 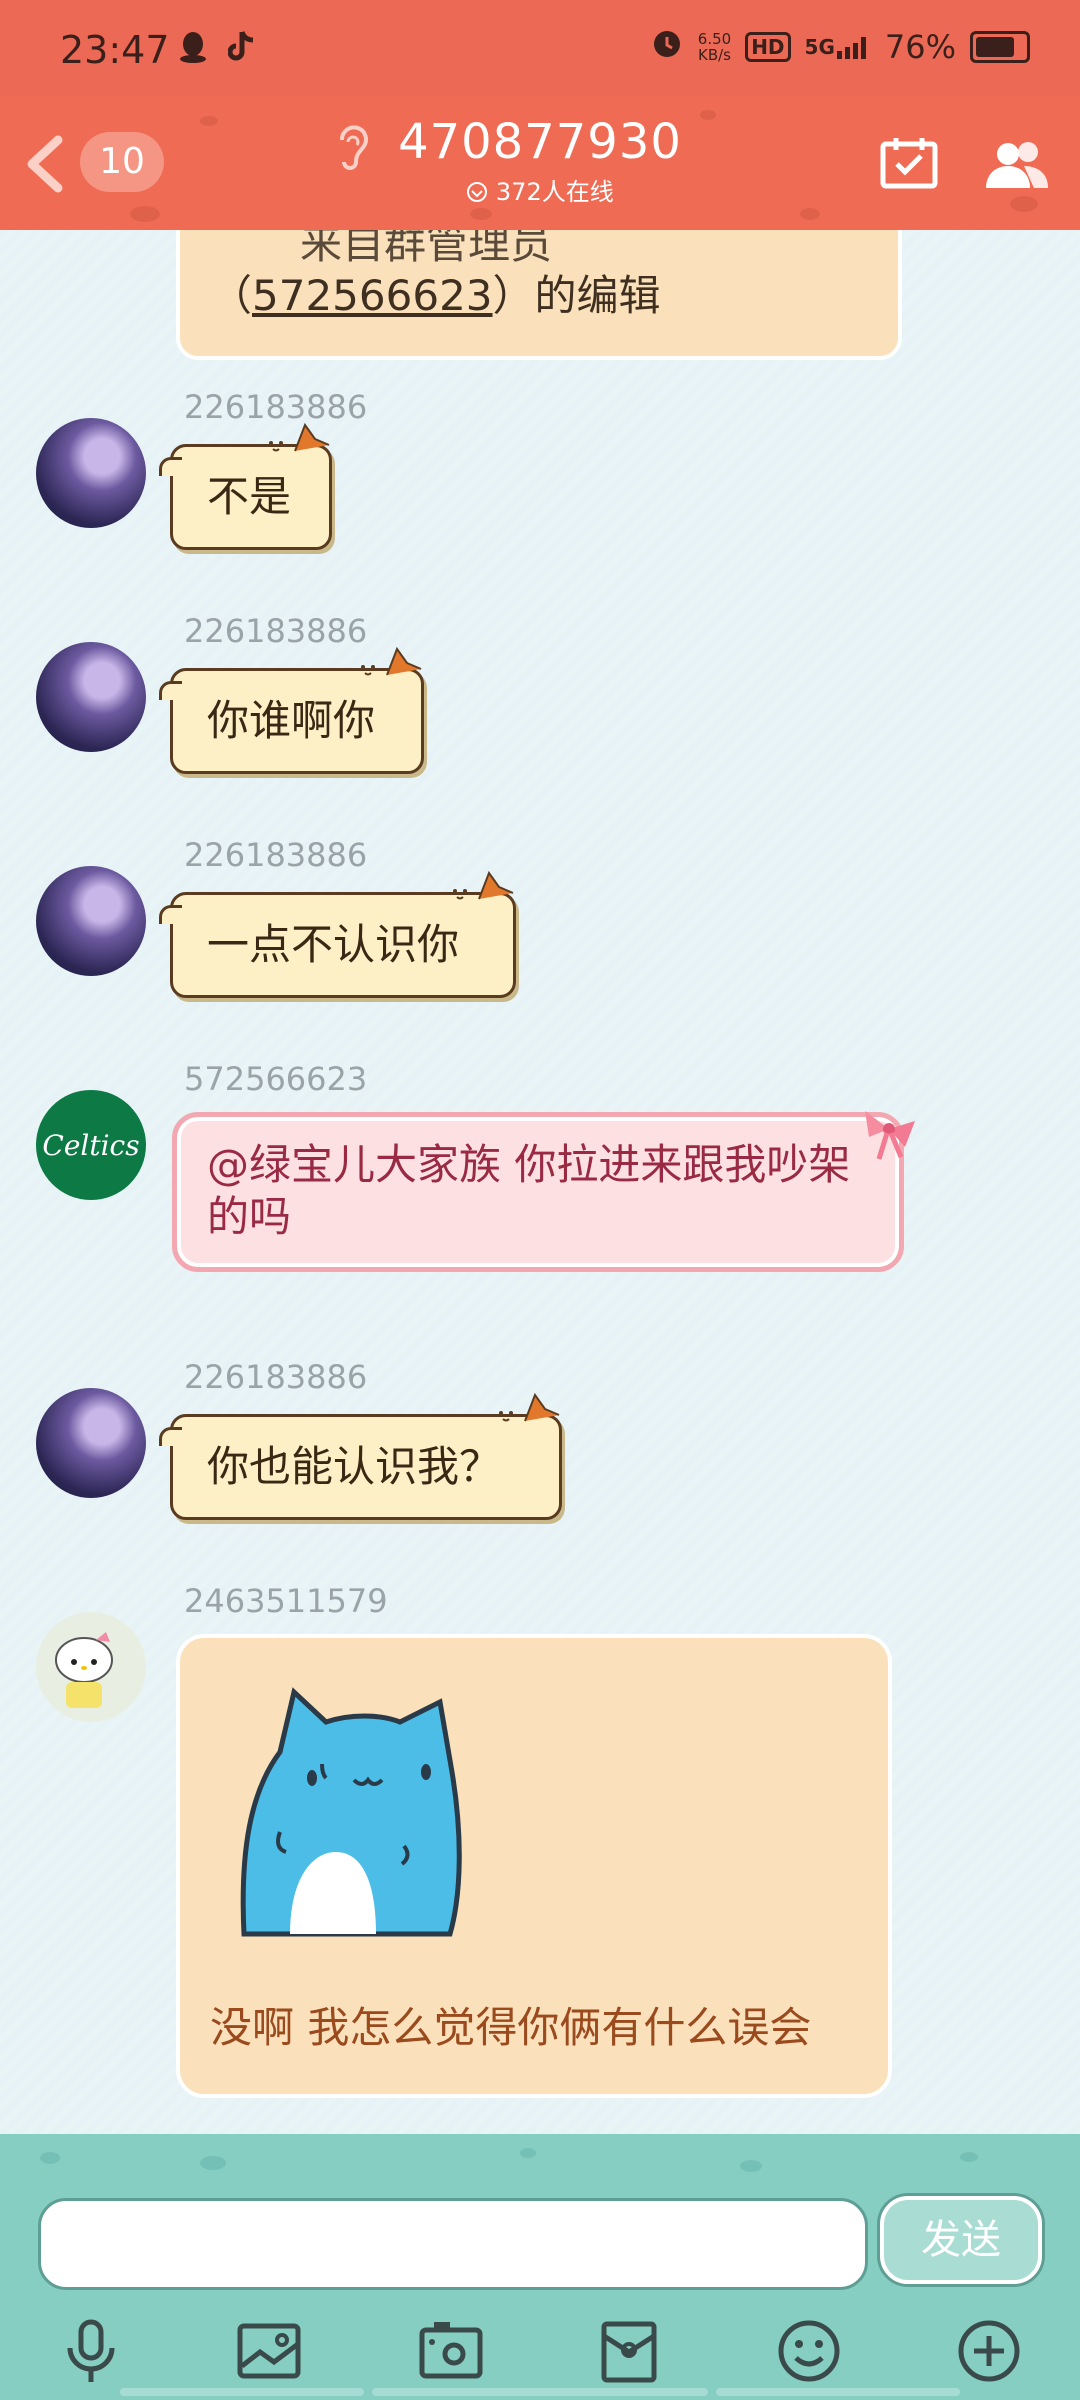 I want to click on sender-id: 2463511579, so click(x=286, y=1601).